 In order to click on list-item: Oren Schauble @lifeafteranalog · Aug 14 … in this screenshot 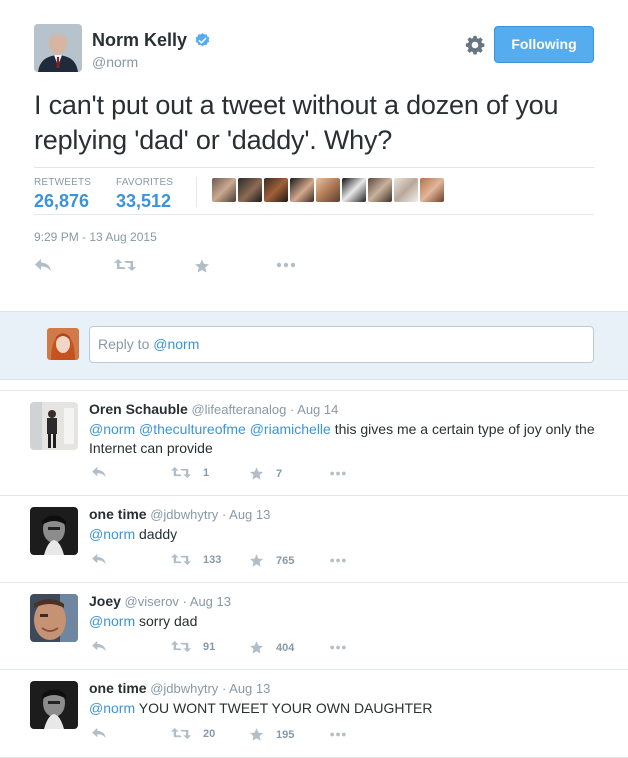, I will do `click(314, 442)`.